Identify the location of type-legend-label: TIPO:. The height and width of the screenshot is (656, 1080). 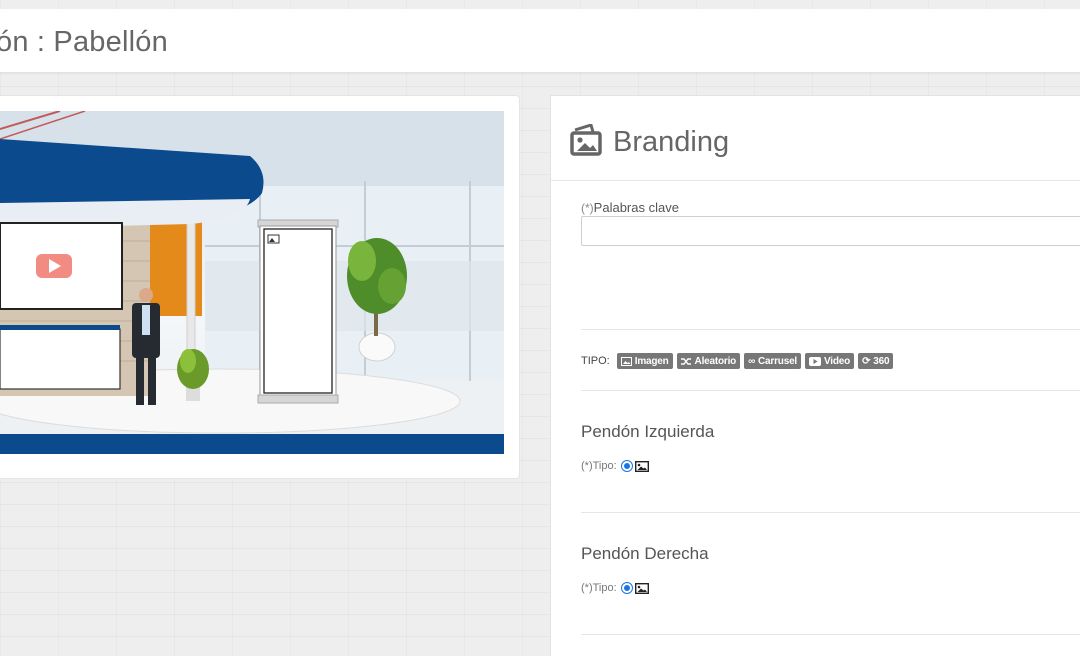
(595, 361).